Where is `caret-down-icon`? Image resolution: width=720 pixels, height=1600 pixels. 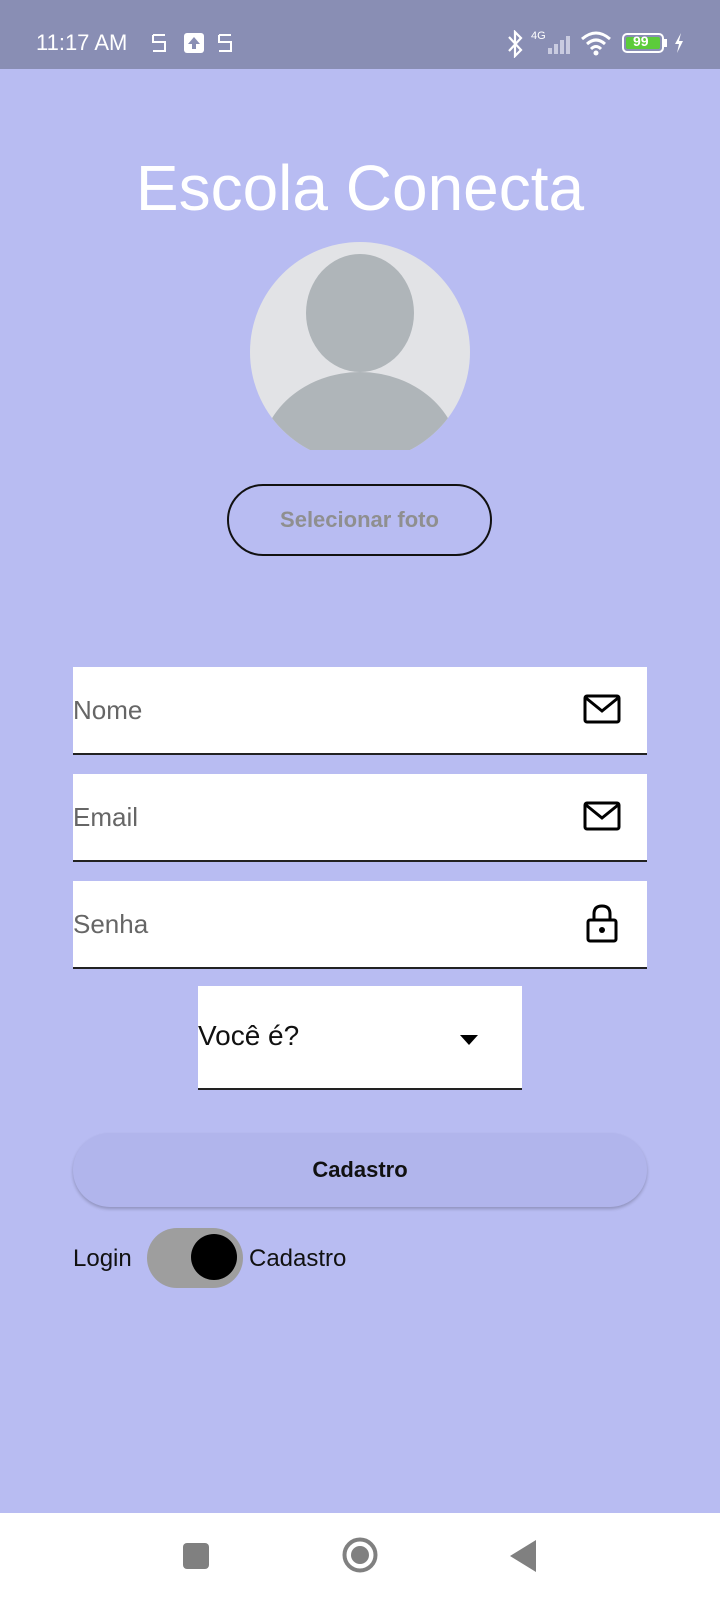 caret-down-icon is located at coordinates (469, 1041).